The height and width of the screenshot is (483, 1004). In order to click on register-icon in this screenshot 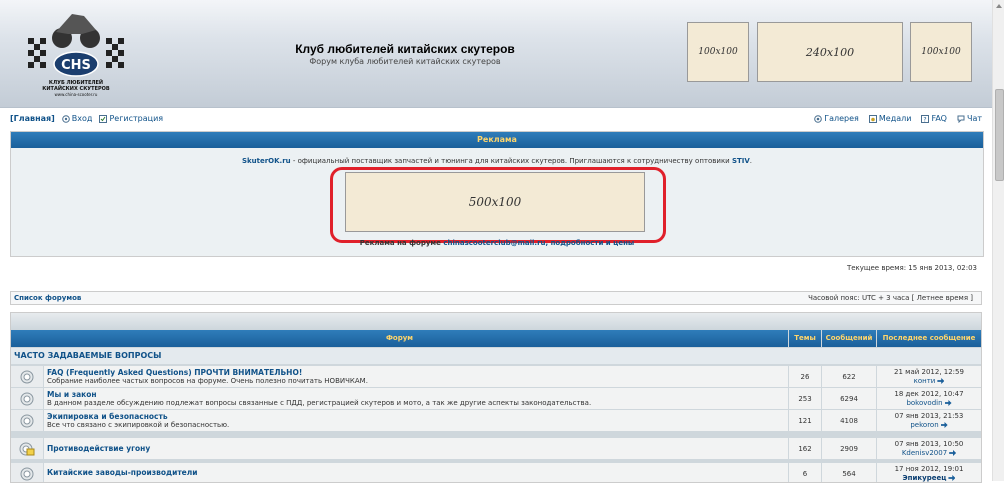, I will do `click(103, 118)`.